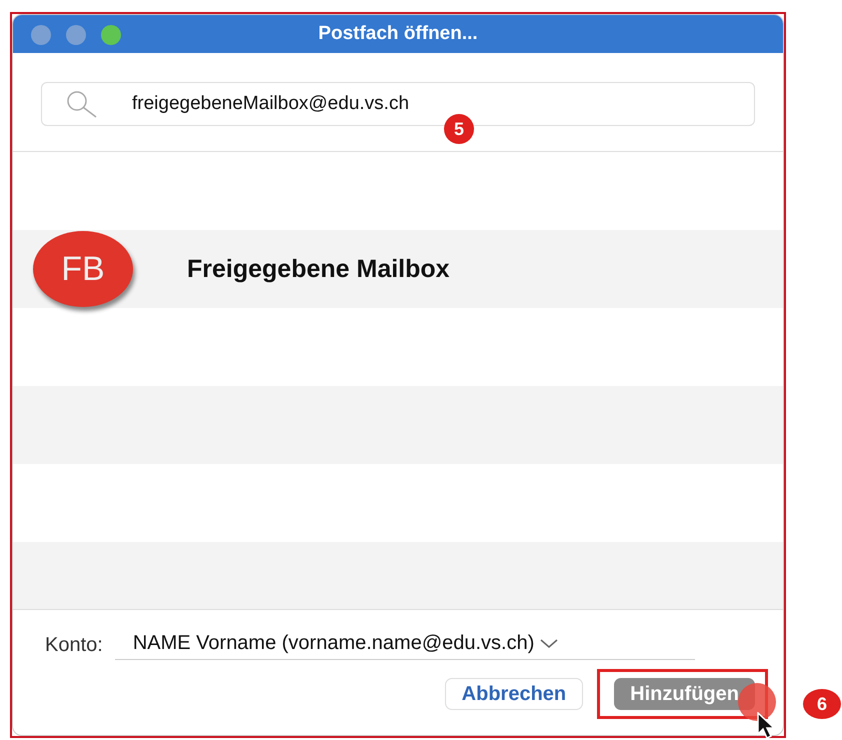 The image size is (842, 740). What do you see at coordinates (318, 269) in the screenshot?
I see `mailbox-name: Freigegebene Mailbox` at bounding box center [318, 269].